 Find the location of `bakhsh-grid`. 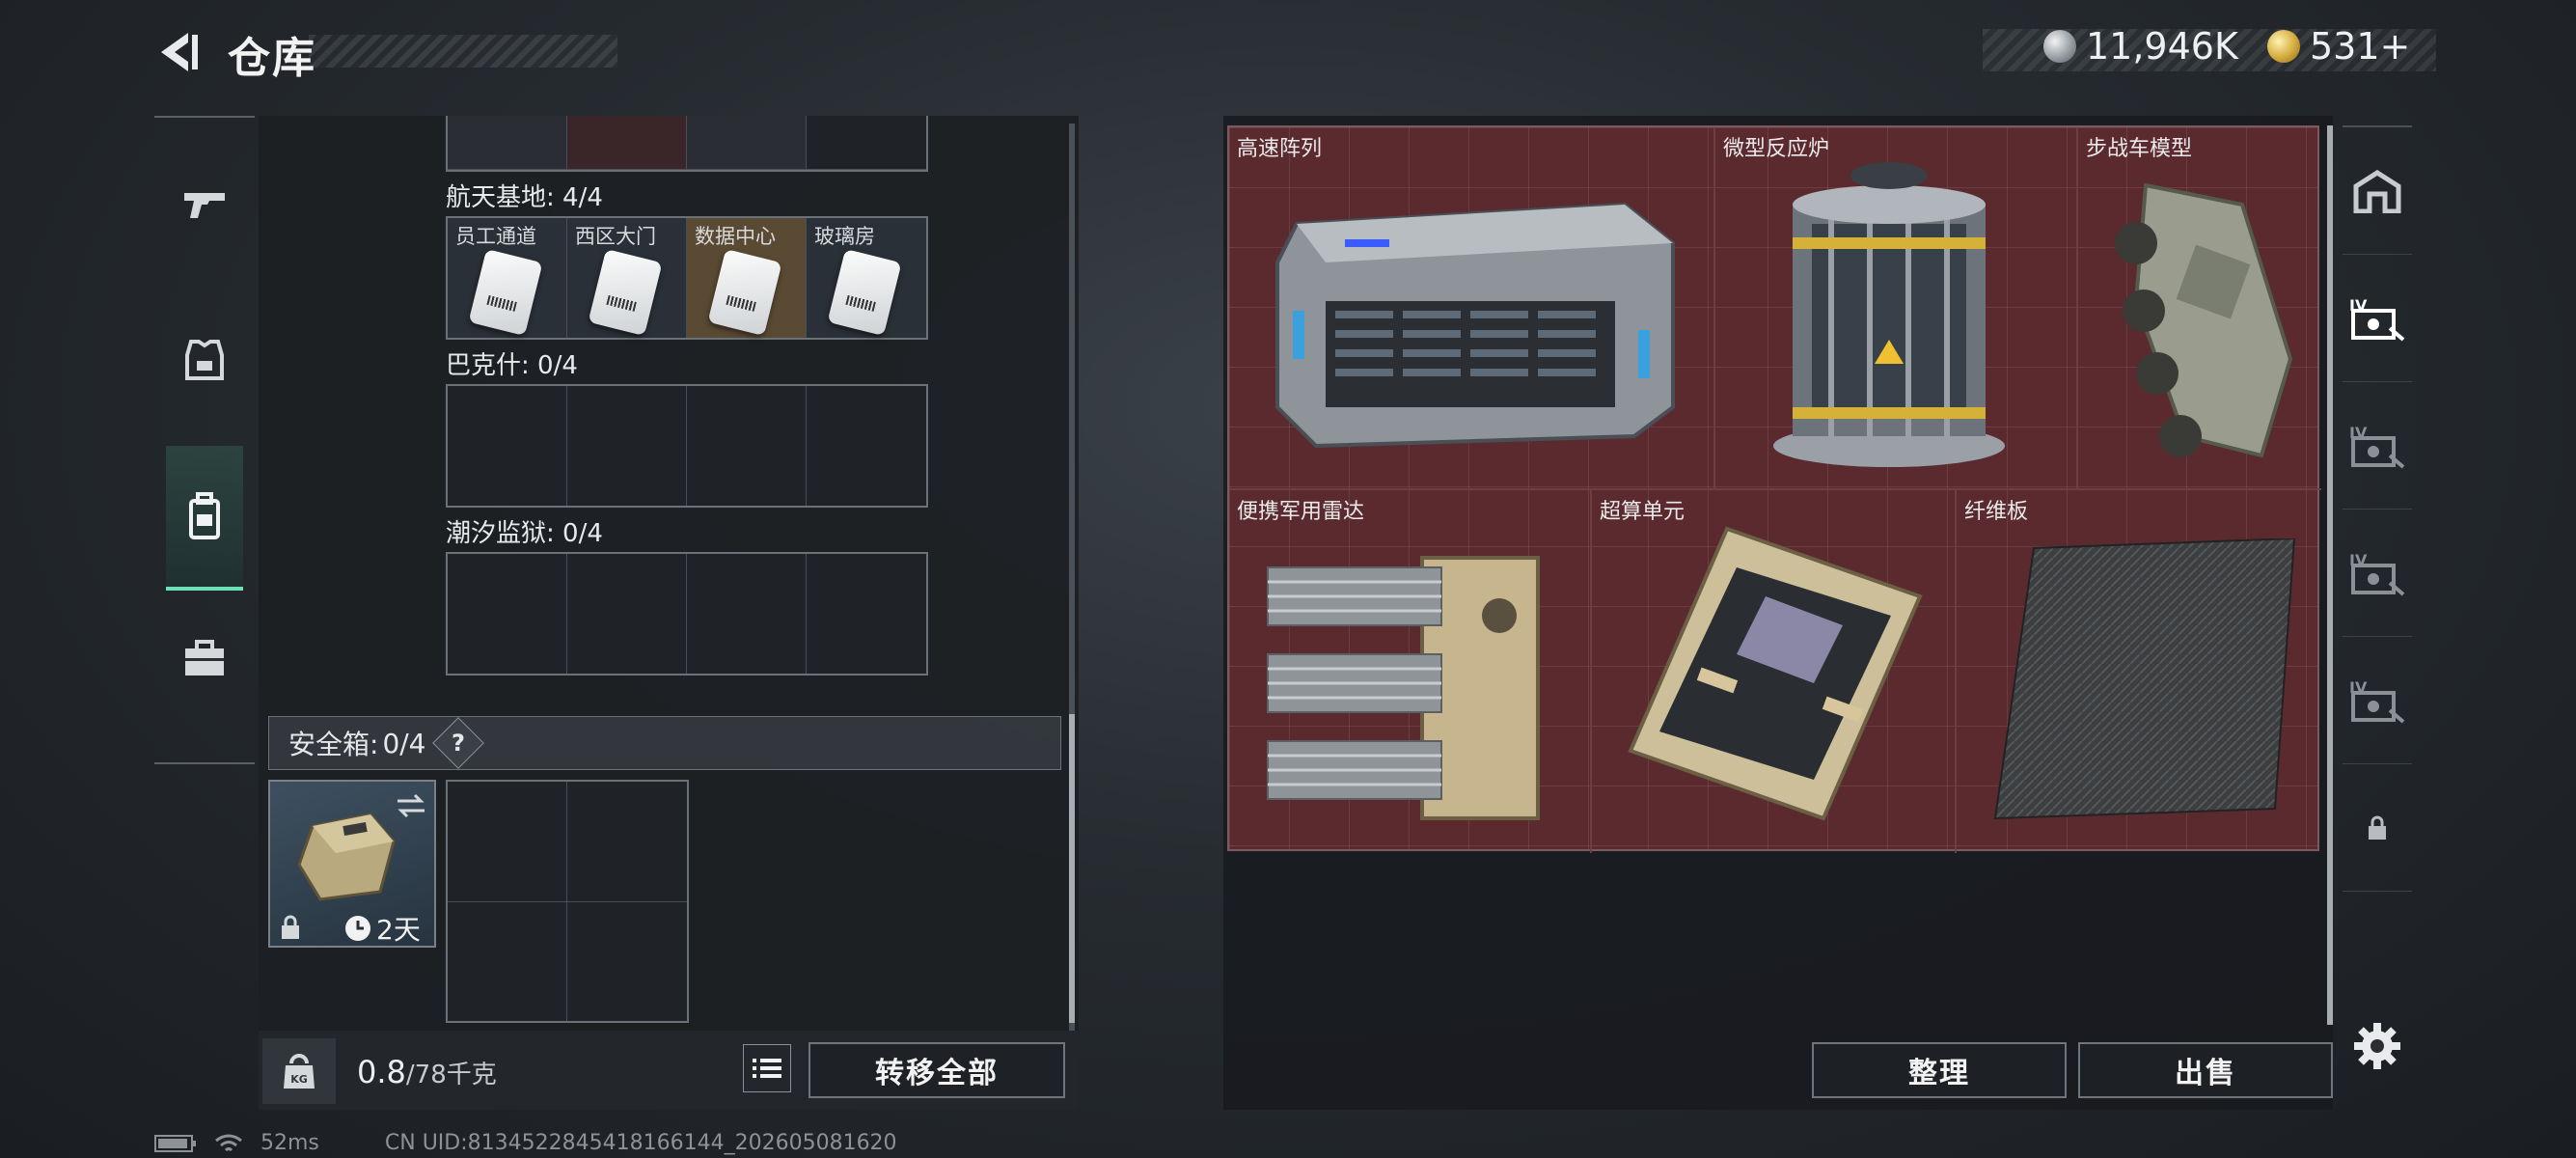

bakhsh-grid is located at coordinates (687, 446).